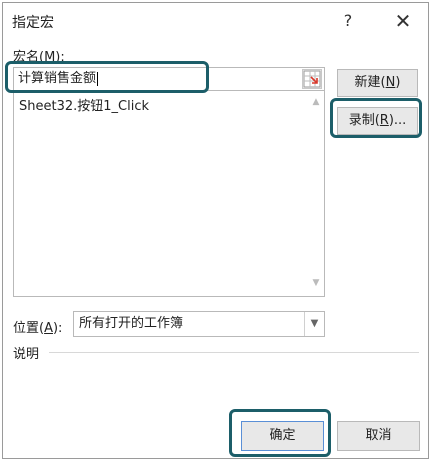  What do you see at coordinates (403, 21) in the screenshot?
I see `close-button: ✕` at bounding box center [403, 21].